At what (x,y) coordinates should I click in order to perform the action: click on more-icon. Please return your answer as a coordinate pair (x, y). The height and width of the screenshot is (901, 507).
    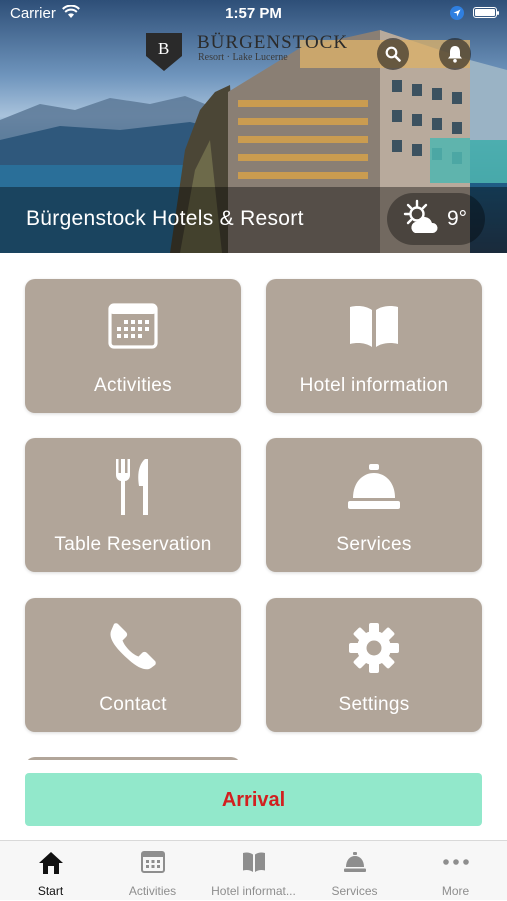
    Looking at the image, I should click on (455, 862).